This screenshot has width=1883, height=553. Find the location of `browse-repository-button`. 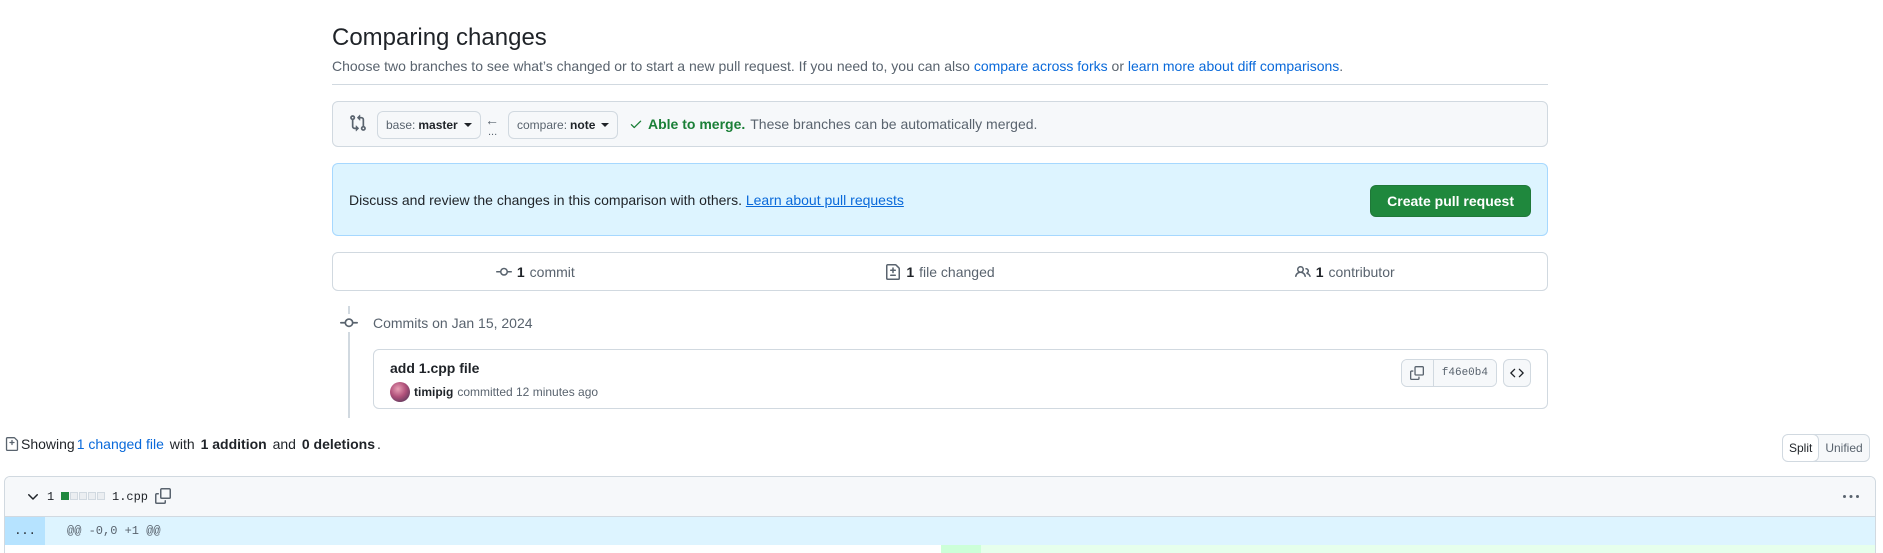

browse-repository-button is located at coordinates (1517, 373).